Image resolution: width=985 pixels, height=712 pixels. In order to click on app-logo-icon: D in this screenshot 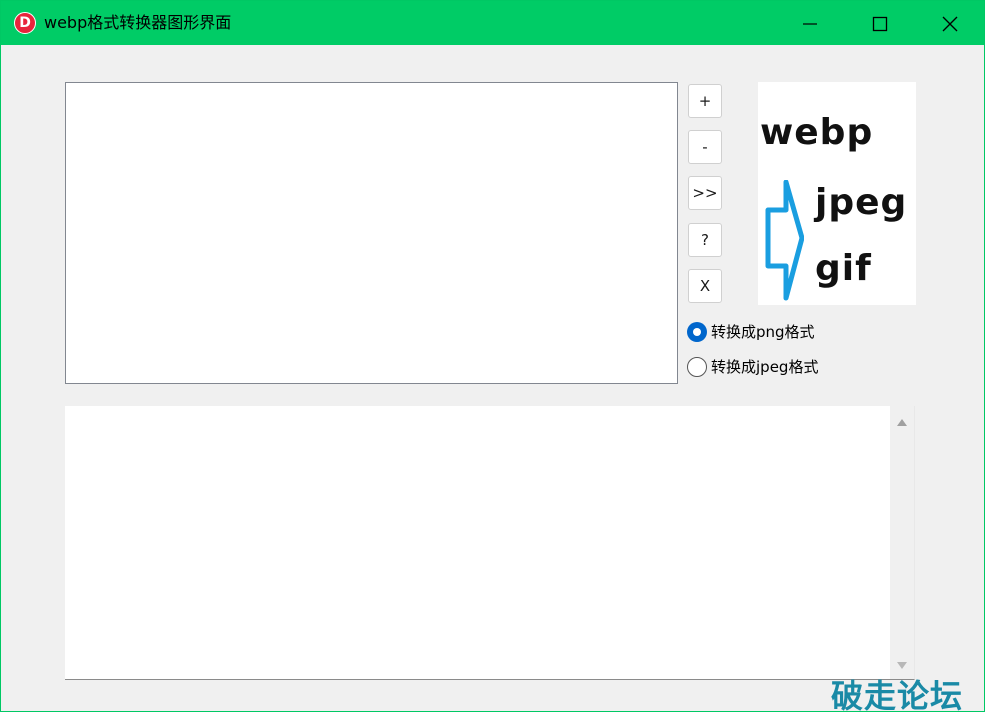, I will do `click(25, 23)`.